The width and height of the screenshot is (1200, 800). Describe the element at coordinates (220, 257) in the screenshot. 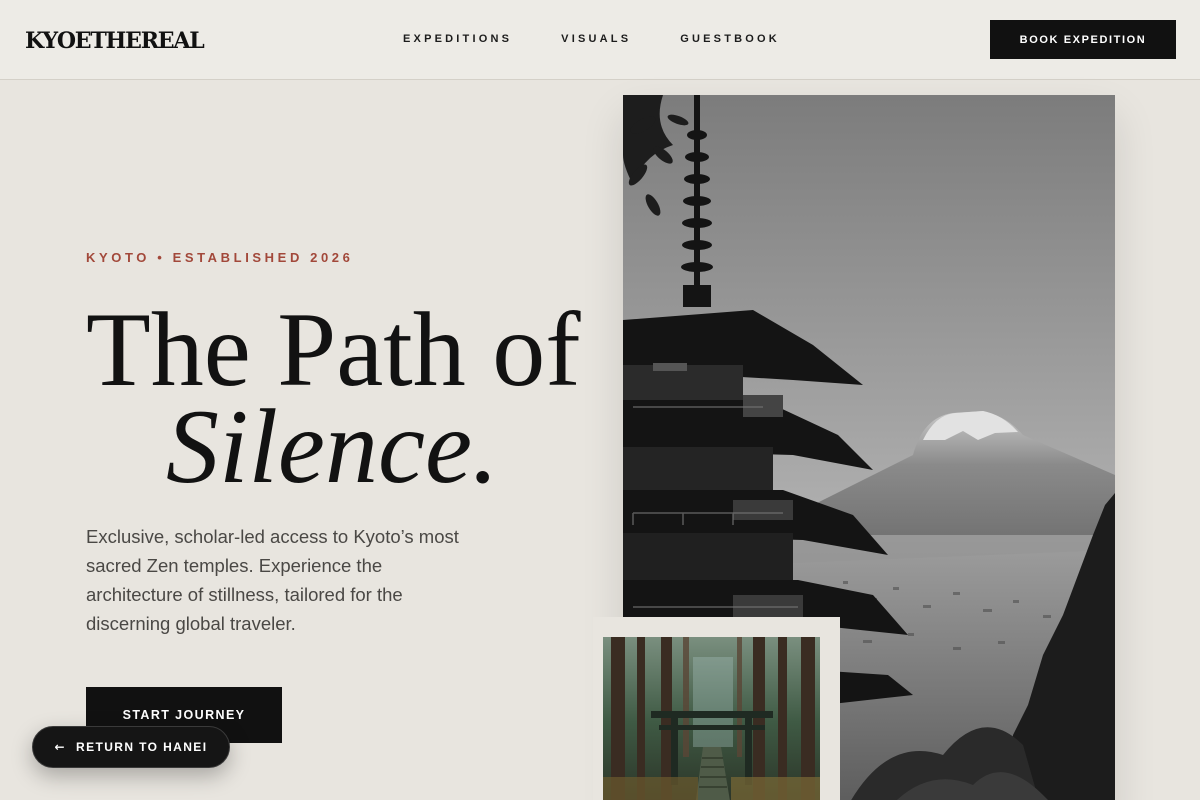

I see `hero-eyebrow: KYOTO • ESTABLISHED 2026` at that location.